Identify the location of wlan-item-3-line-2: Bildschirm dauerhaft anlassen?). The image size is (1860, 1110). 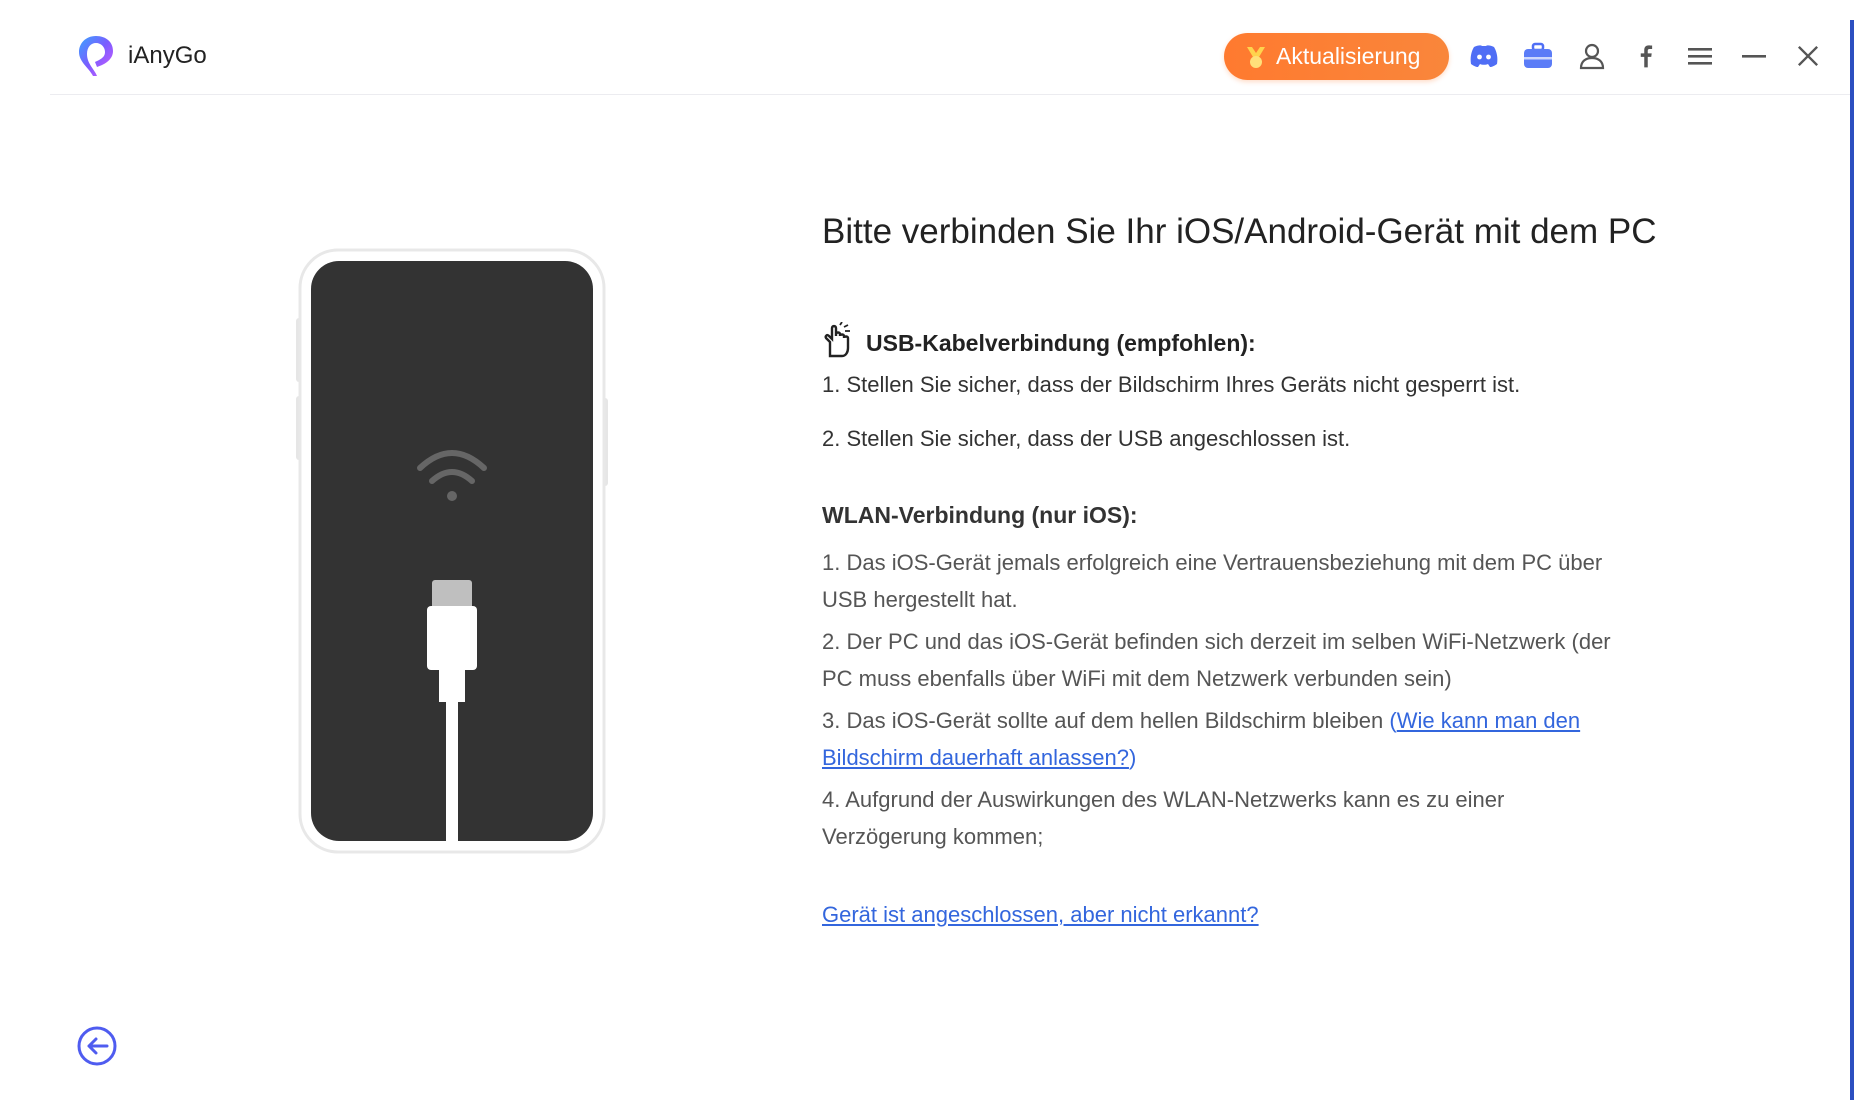
(979, 757).